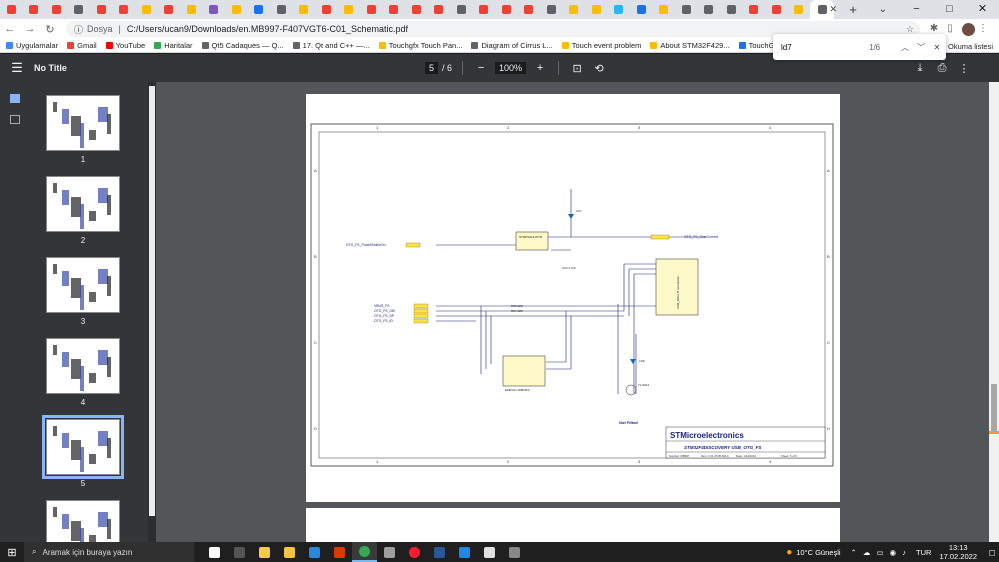 This screenshot has height=562, width=999. Describe the element at coordinates (916, 9) in the screenshot. I see `minimize-button: −` at that location.